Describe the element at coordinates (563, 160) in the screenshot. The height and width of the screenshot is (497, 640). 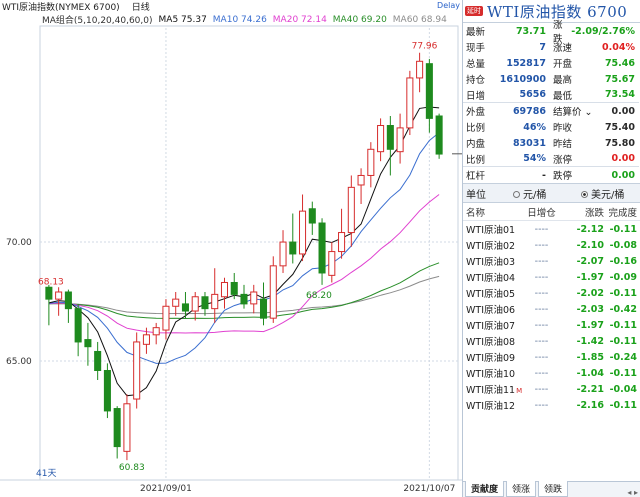
I see `quote-field-label: 涨停` at that location.